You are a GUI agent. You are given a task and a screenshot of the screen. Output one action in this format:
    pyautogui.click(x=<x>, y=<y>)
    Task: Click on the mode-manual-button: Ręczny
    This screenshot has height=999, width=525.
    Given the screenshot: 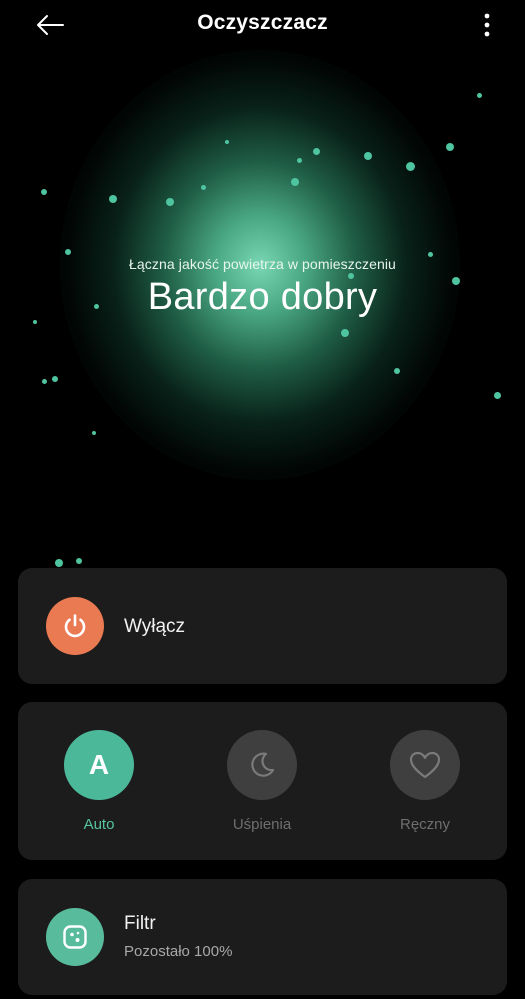 What is the action you would take?
    pyautogui.click(x=425, y=785)
    